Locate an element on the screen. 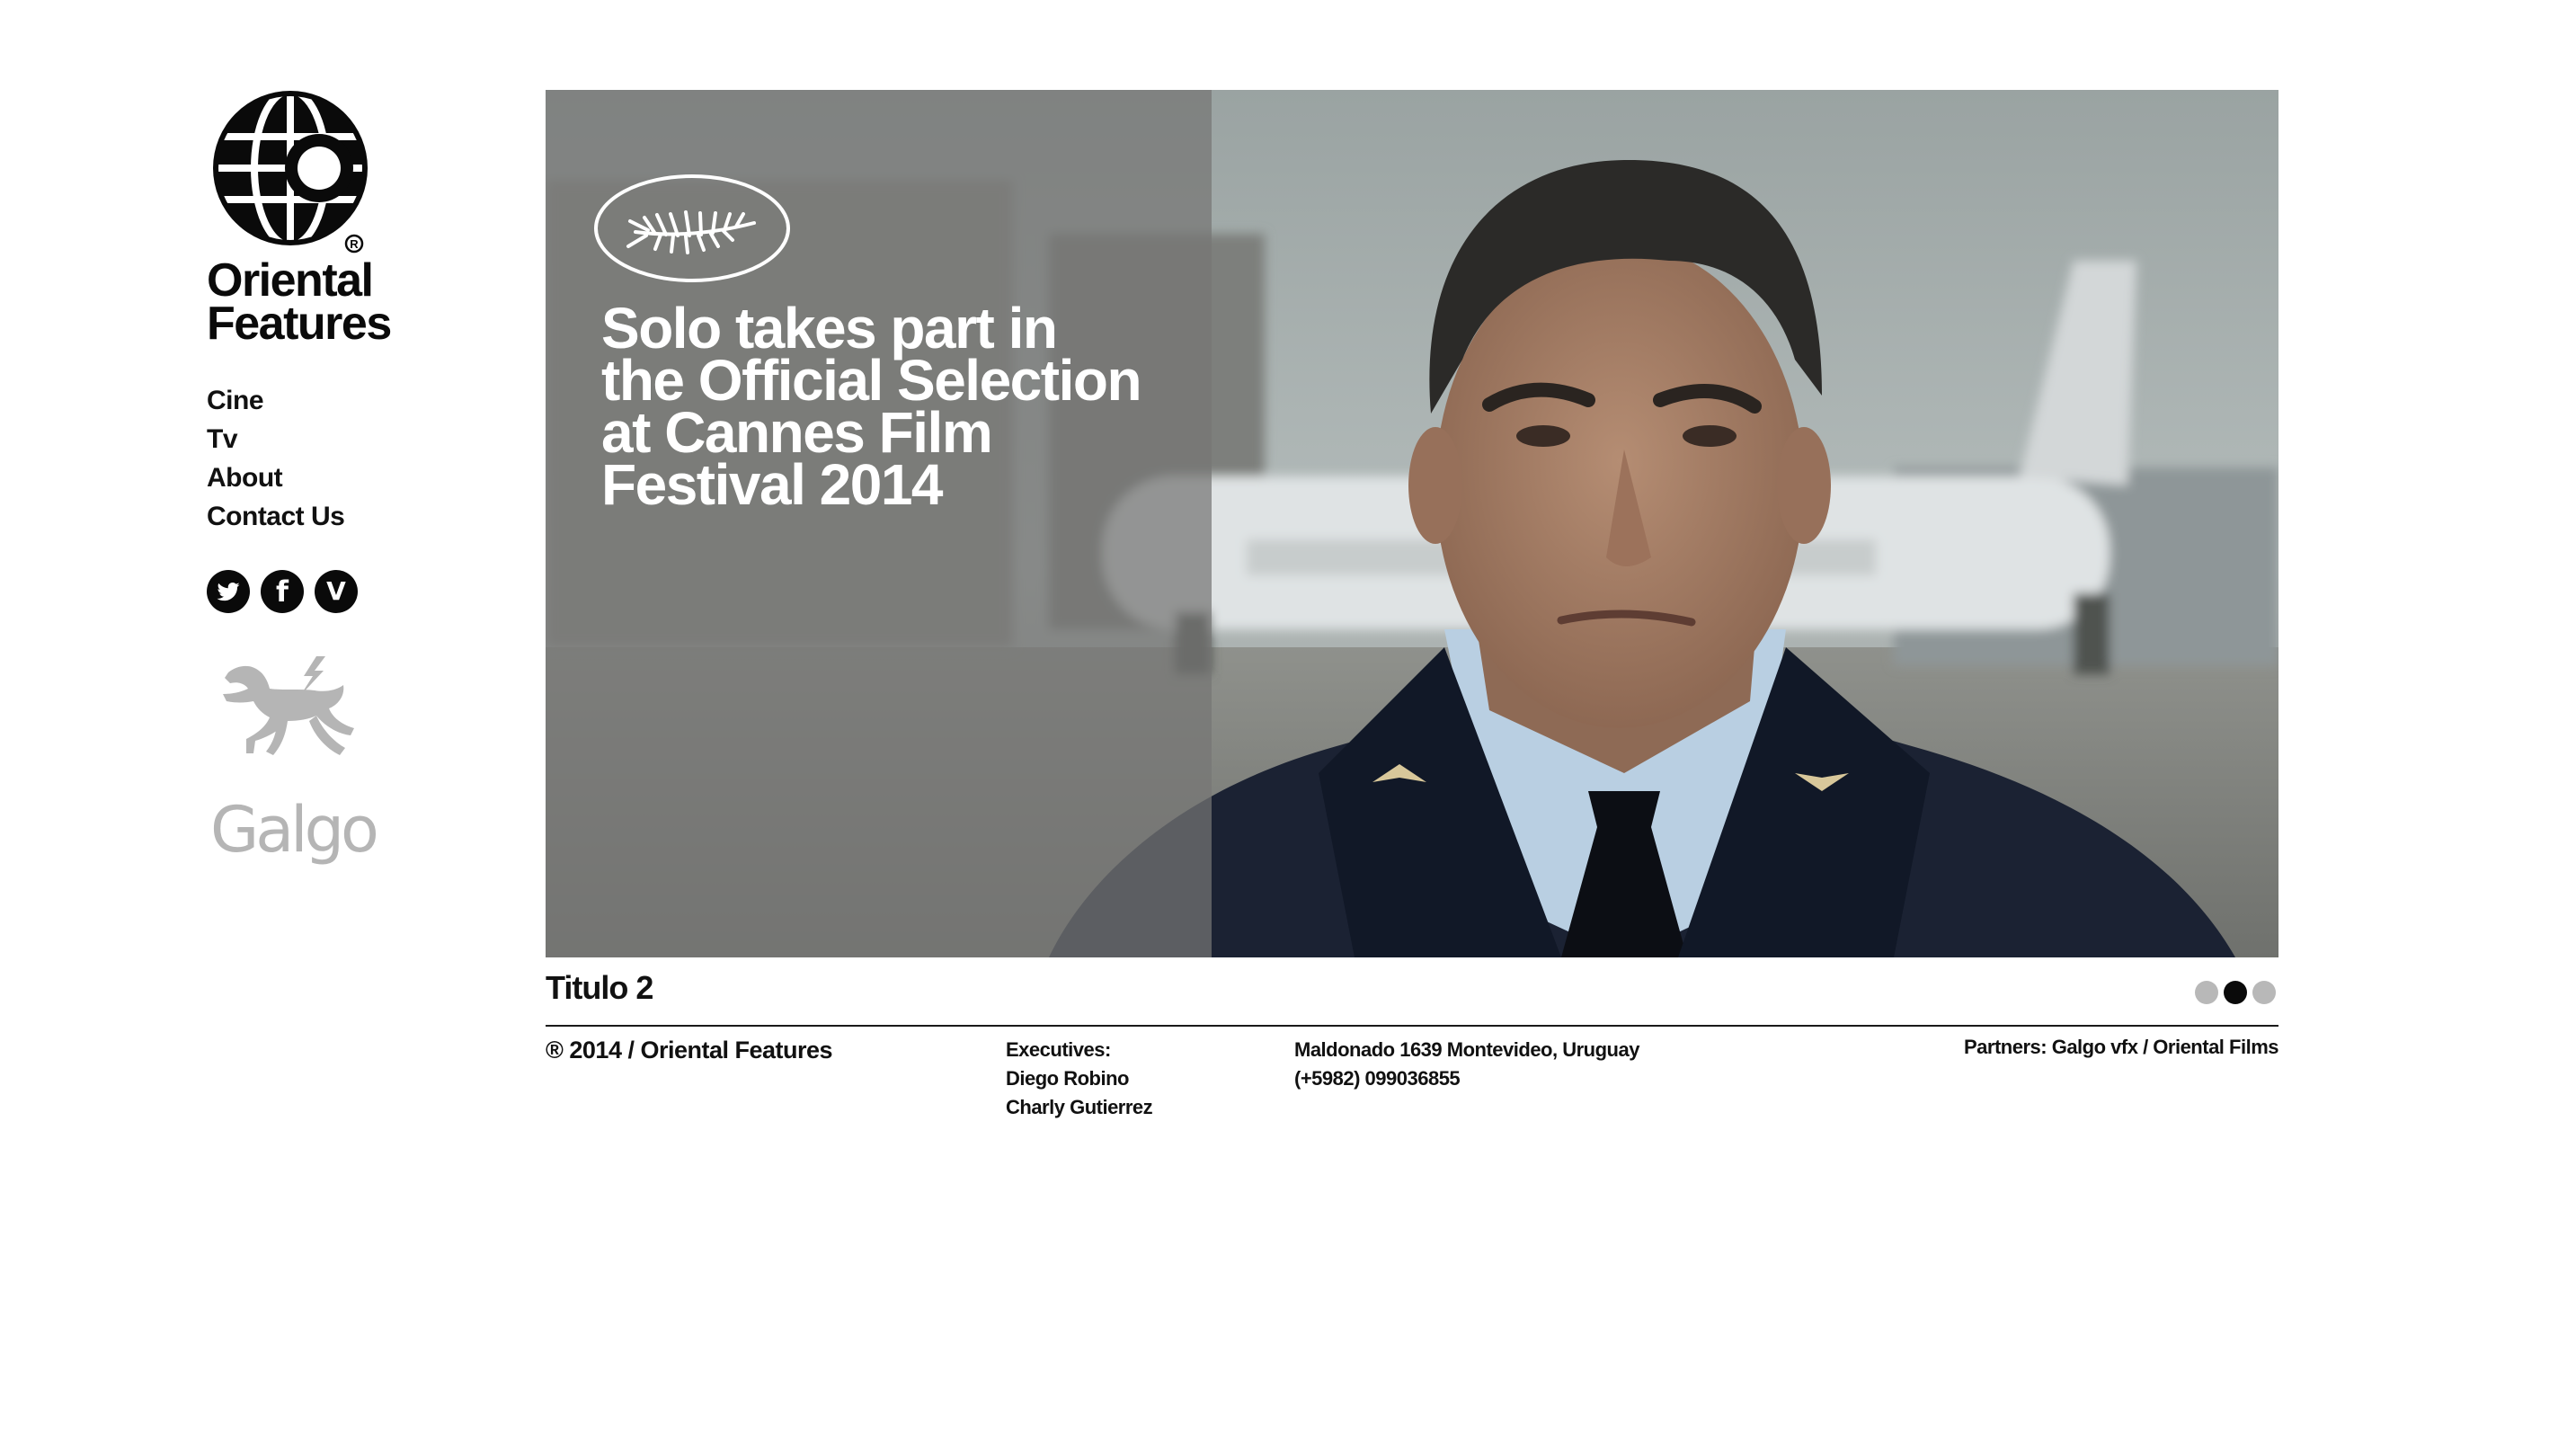 The height and width of the screenshot is (1433, 2576). facebook-icon: f is located at coordinates (282, 591).